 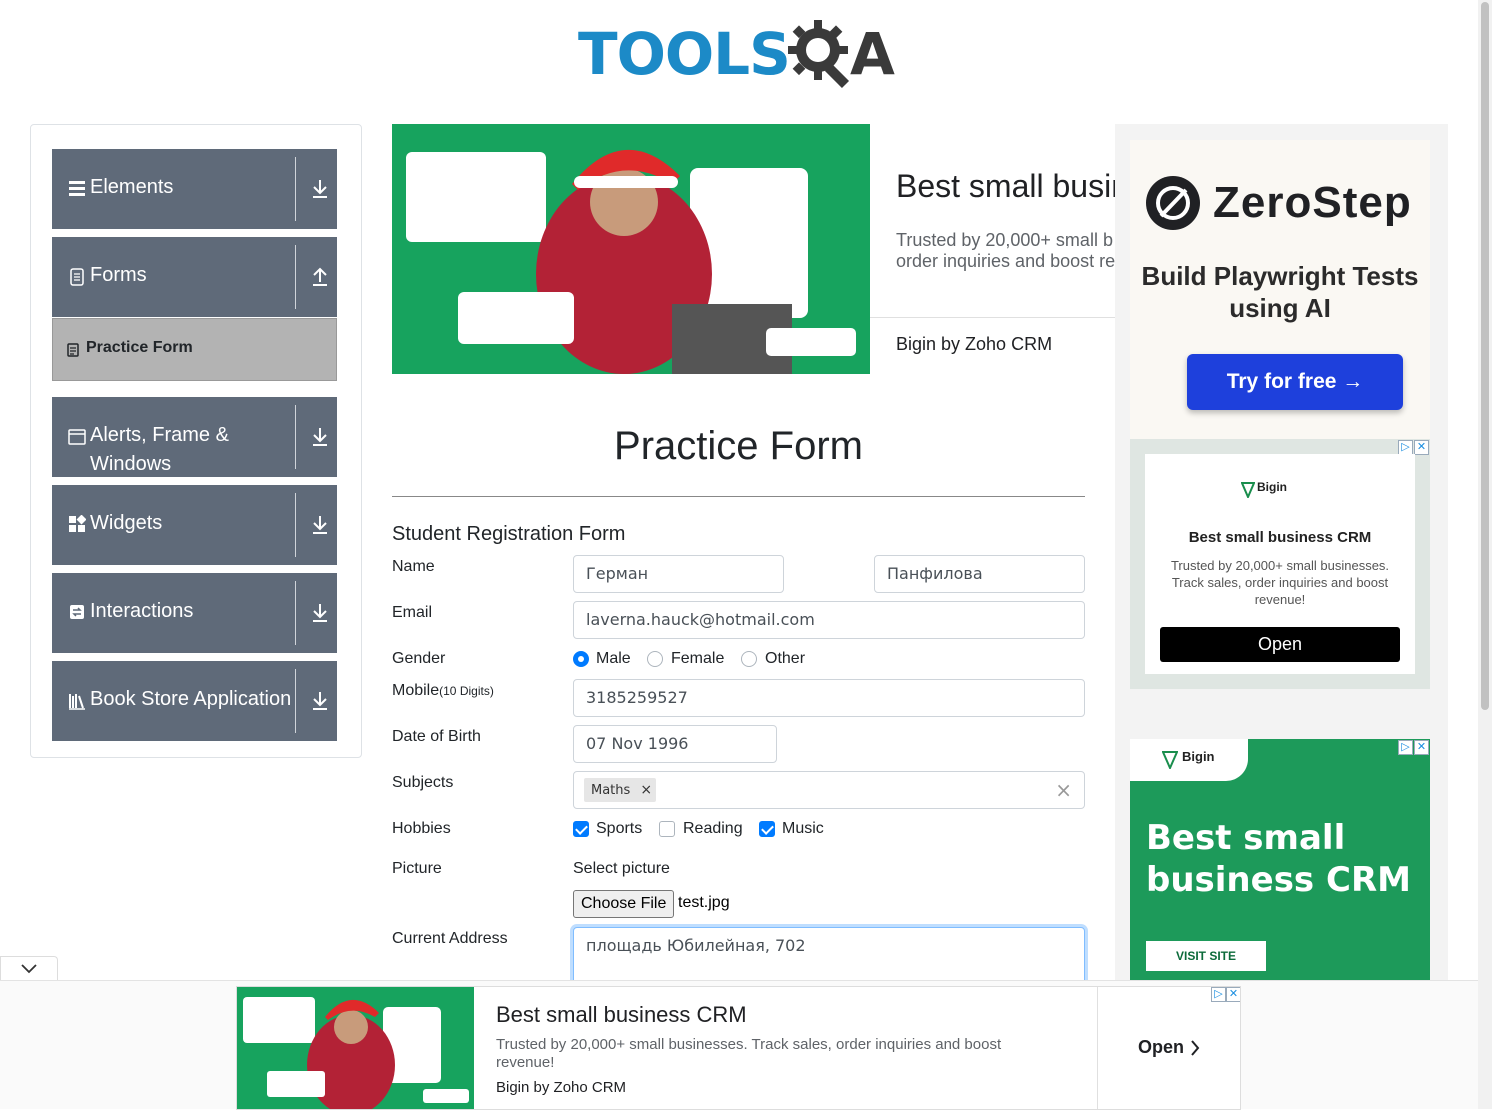 What do you see at coordinates (1005, 186) in the screenshot?
I see `ad-title: Best small busine` at bounding box center [1005, 186].